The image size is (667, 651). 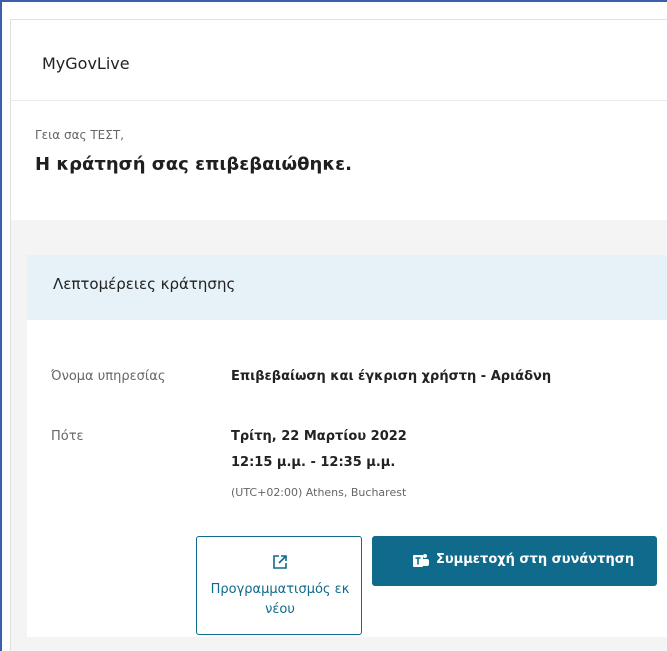 I want to click on external-link-icon, so click(x=280, y=562).